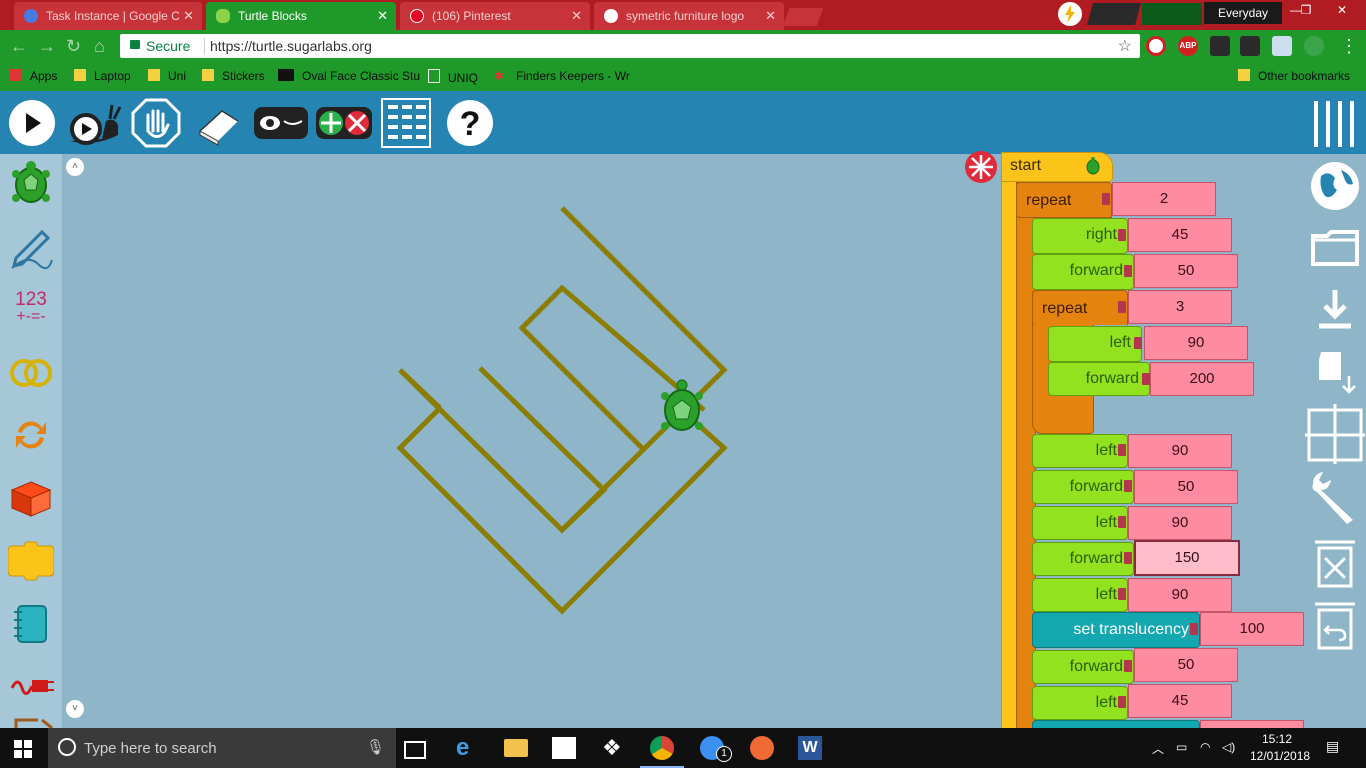 The image size is (1366, 768). What do you see at coordinates (375, 747) in the screenshot?
I see `microphone-icon: 🎙` at bounding box center [375, 747].